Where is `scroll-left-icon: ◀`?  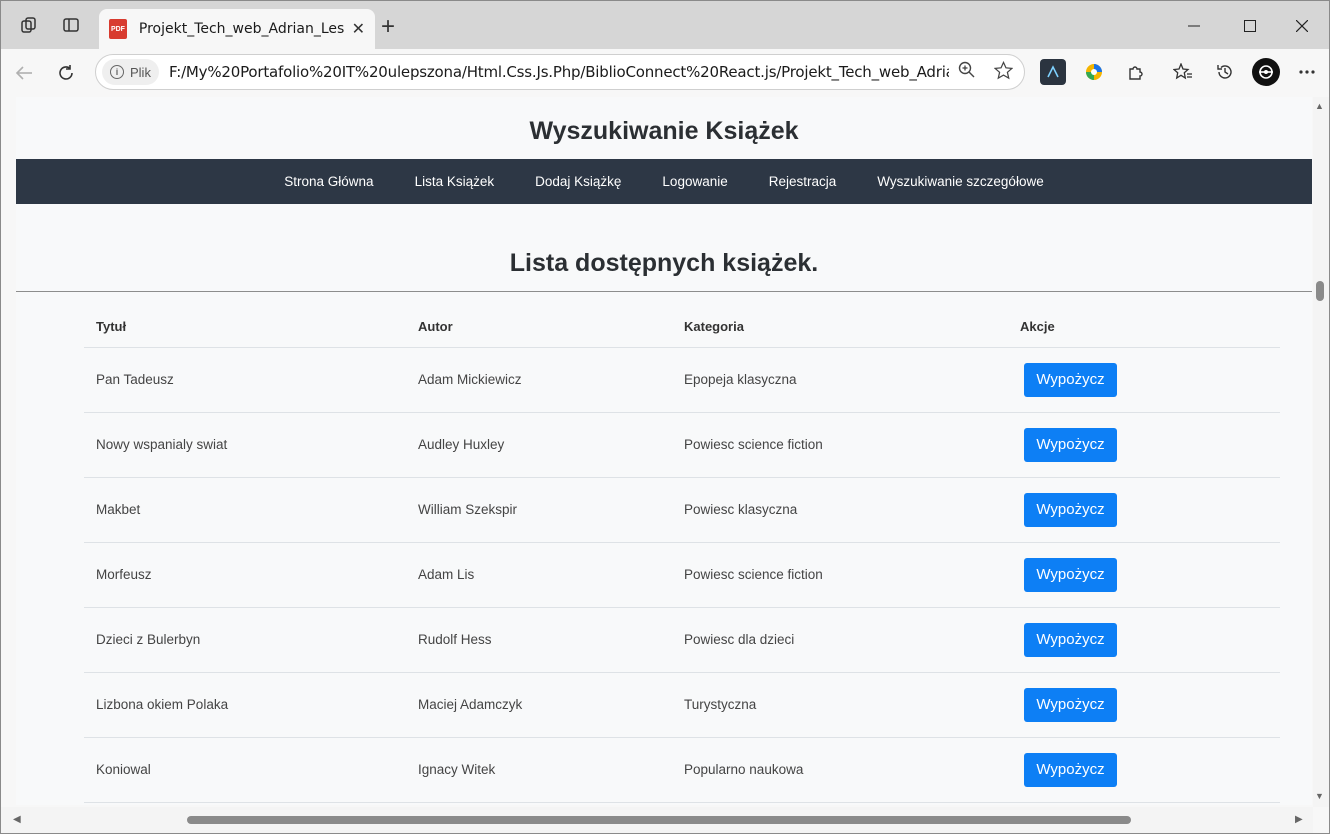 scroll-left-icon: ◀ is located at coordinates (17, 819).